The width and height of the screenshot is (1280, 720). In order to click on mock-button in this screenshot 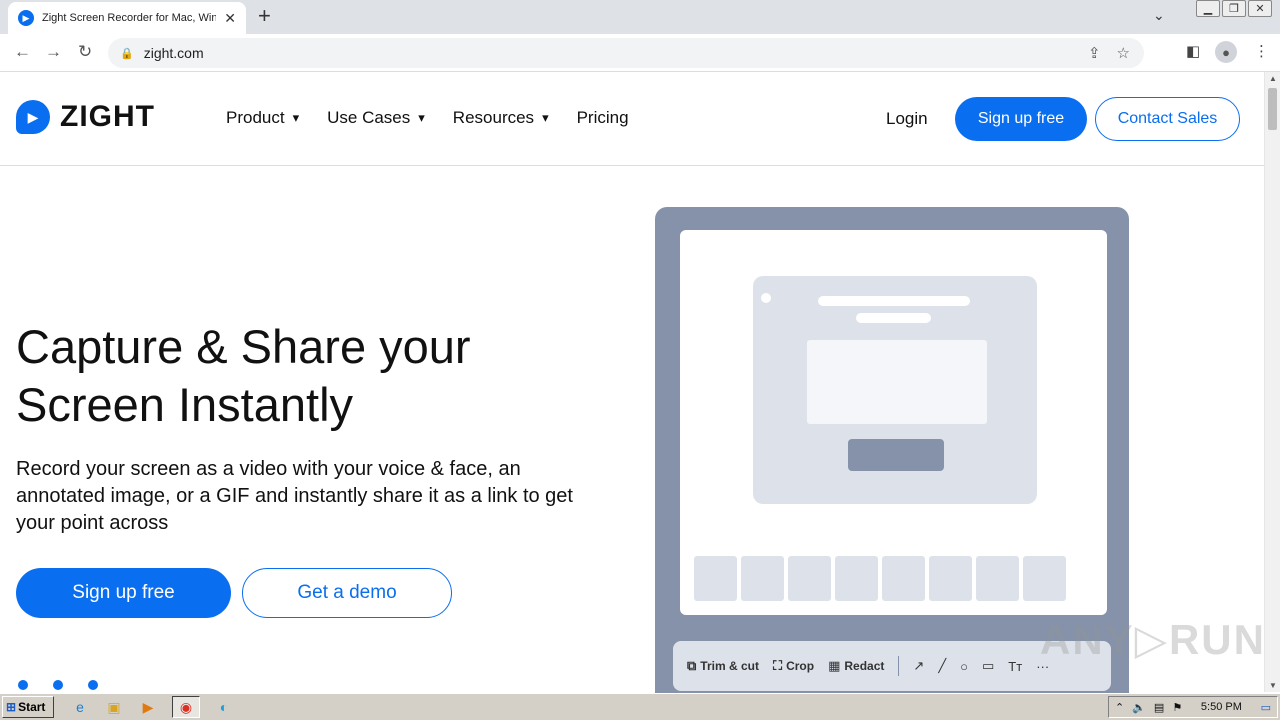, I will do `click(896, 455)`.